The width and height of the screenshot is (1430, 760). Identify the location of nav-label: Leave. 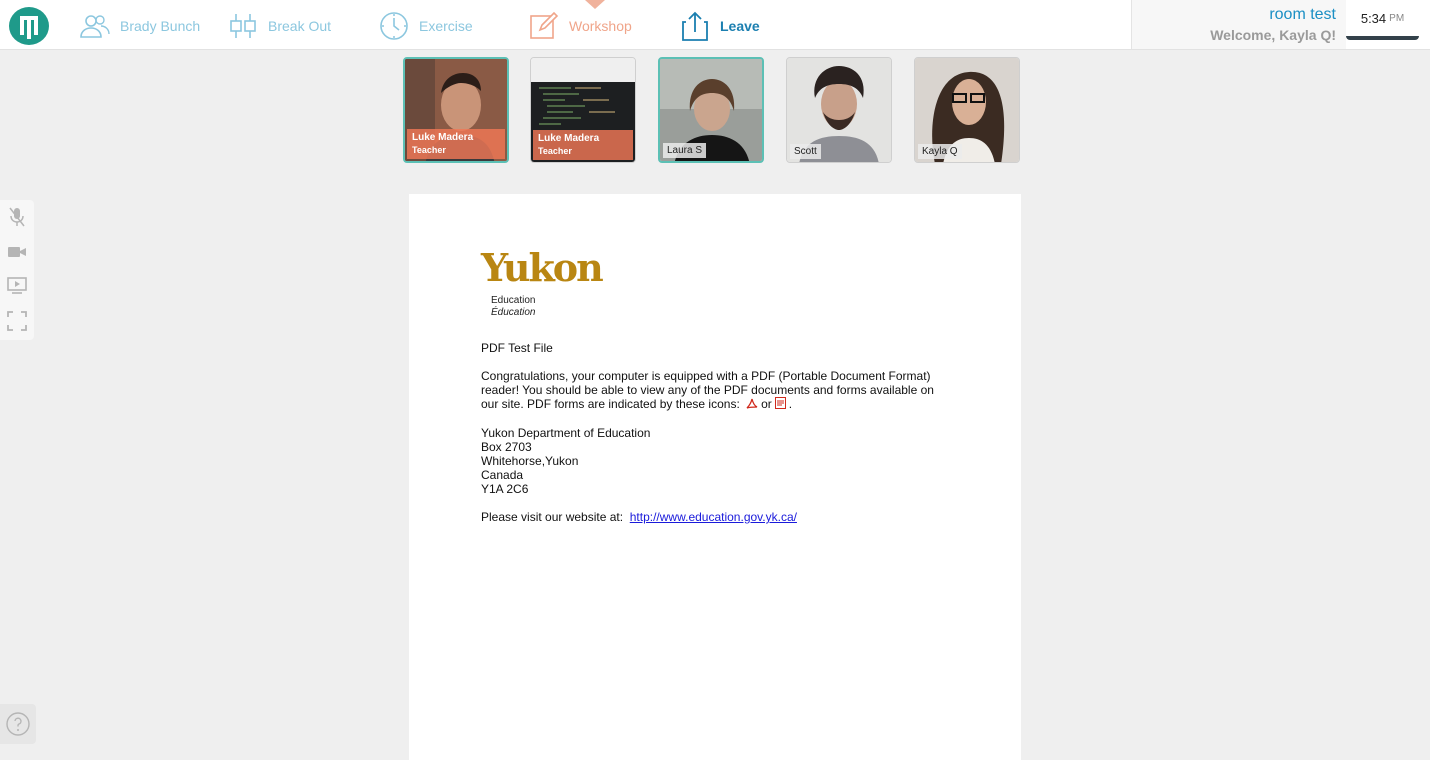
(740, 26).